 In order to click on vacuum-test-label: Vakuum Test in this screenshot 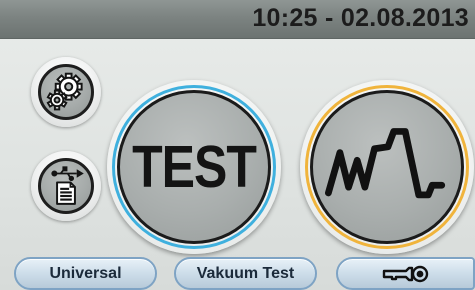, I will do `click(245, 273)`.